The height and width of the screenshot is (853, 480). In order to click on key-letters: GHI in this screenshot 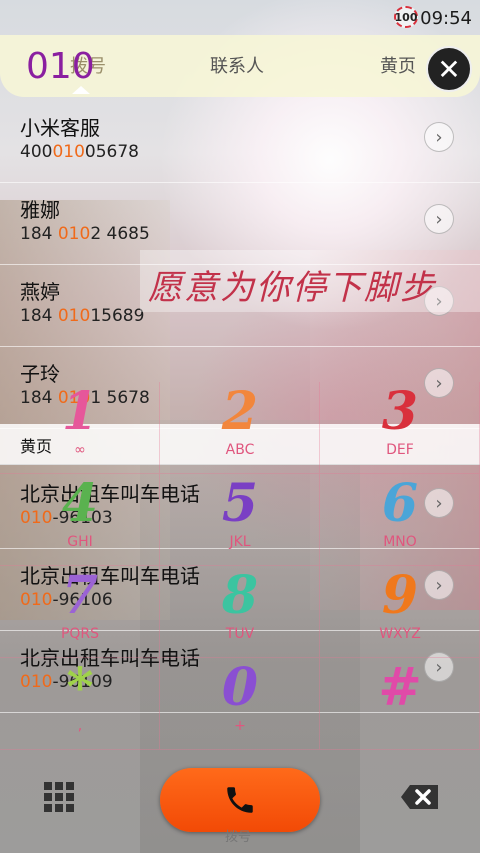, I will do `click(80, 542)`.